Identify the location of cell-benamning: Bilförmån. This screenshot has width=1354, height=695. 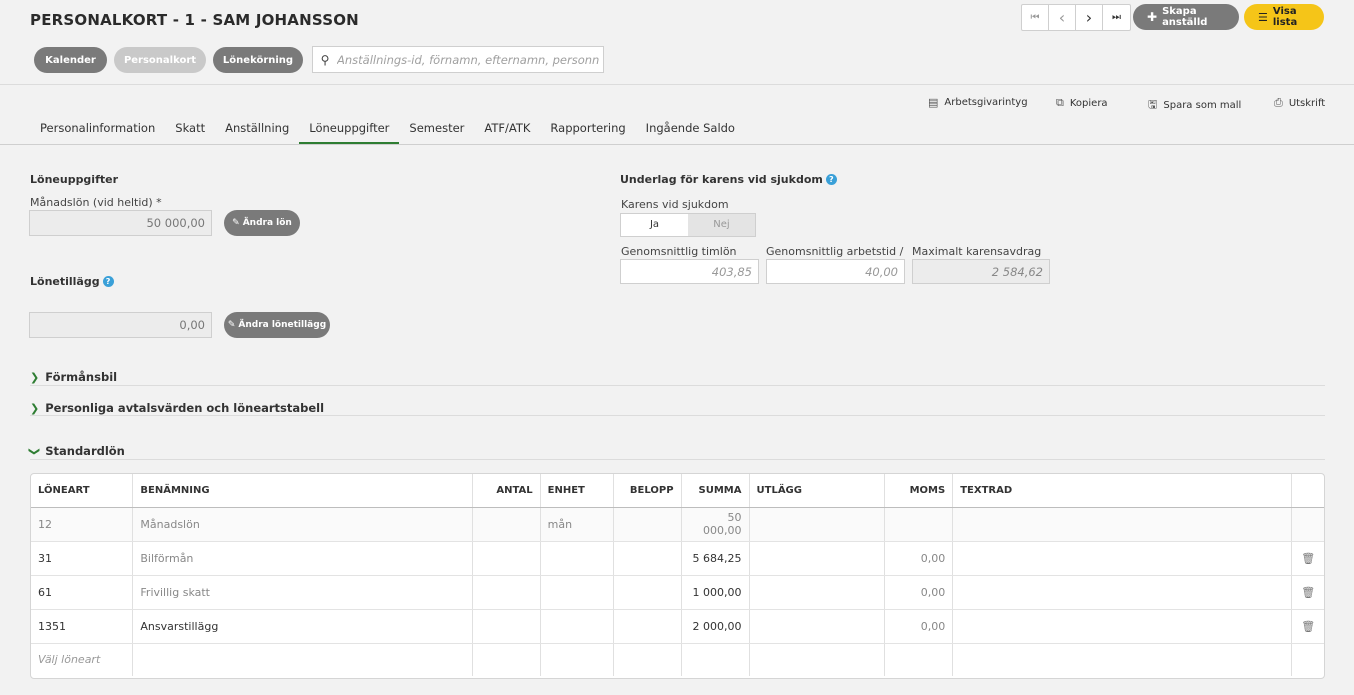
(302, 558).